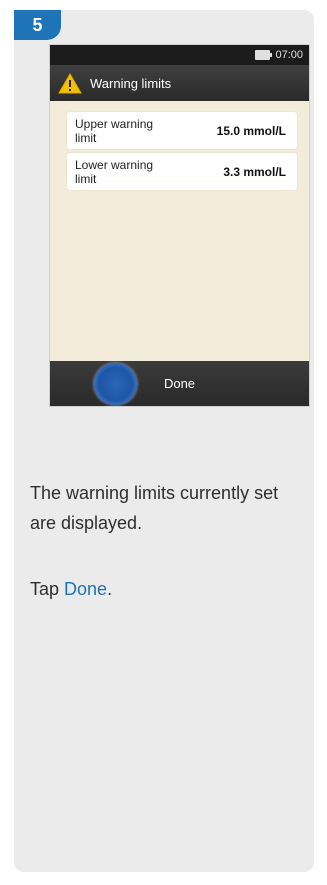  I want to click on list-item-lower-limit: Lower warning limit 3.3 mmol/L, so click(182, 171).